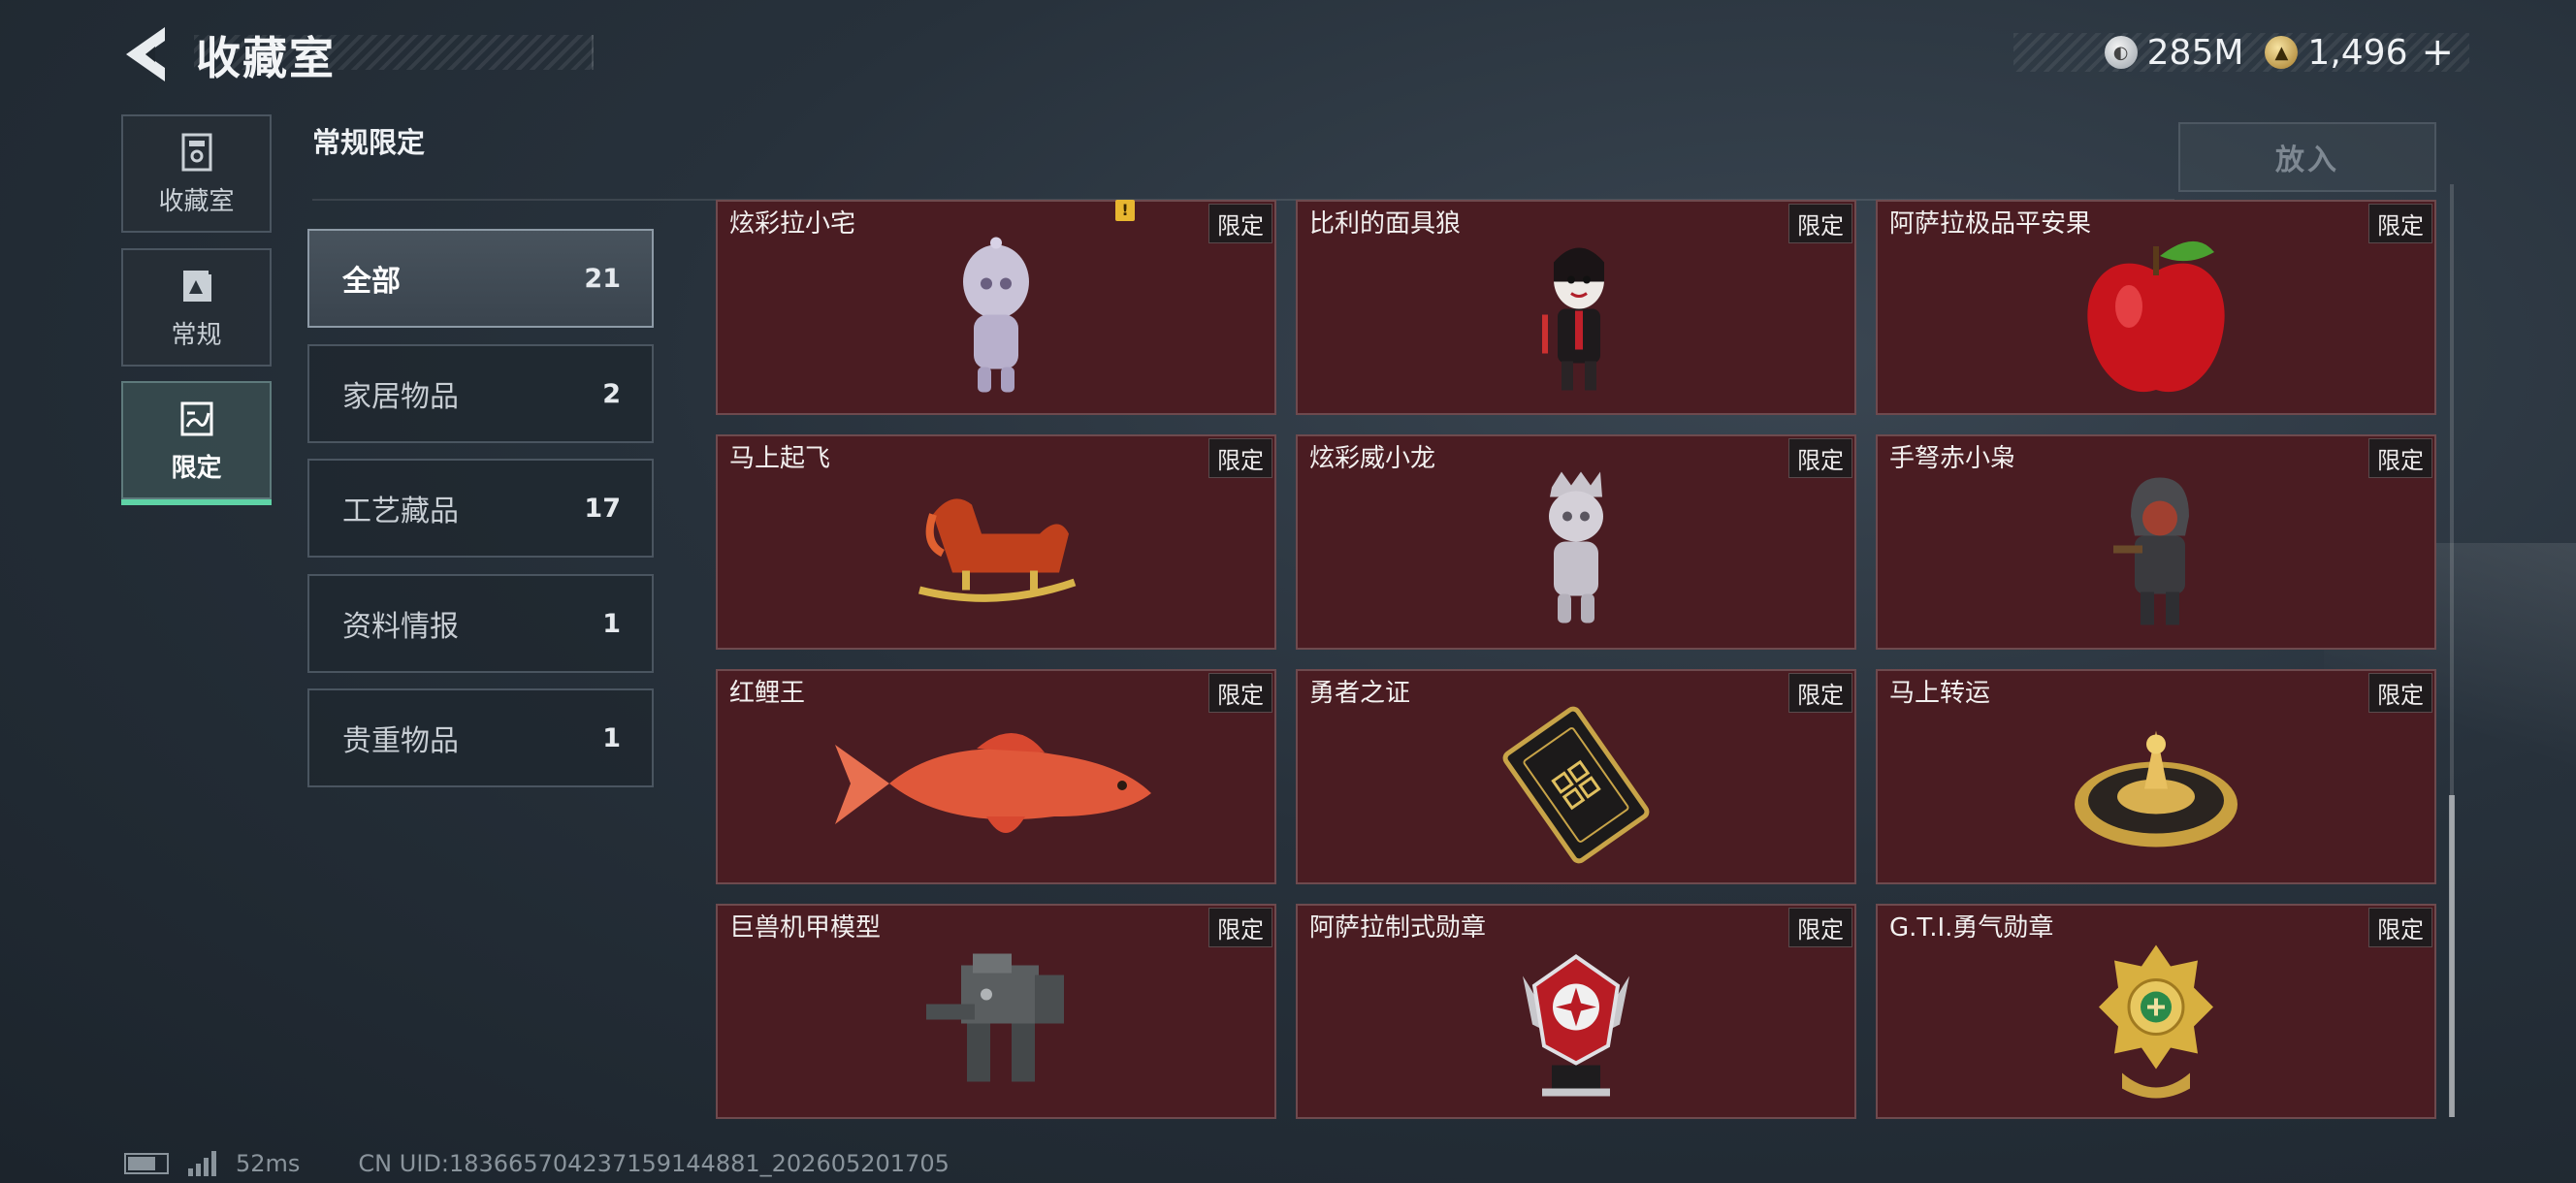 The height and width of the screenshot is (1183, 2576). I want to click on apple-icon, so click(2156, 316).